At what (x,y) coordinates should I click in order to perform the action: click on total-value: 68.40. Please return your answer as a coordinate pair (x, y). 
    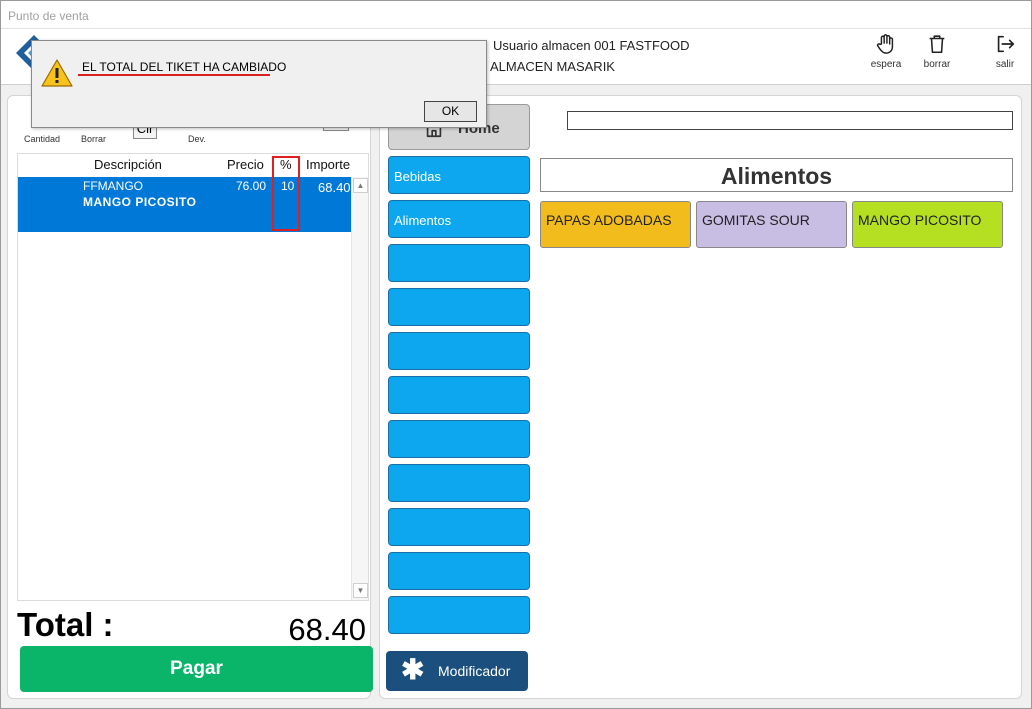
    Looking at the image, I should click on (327, 629).